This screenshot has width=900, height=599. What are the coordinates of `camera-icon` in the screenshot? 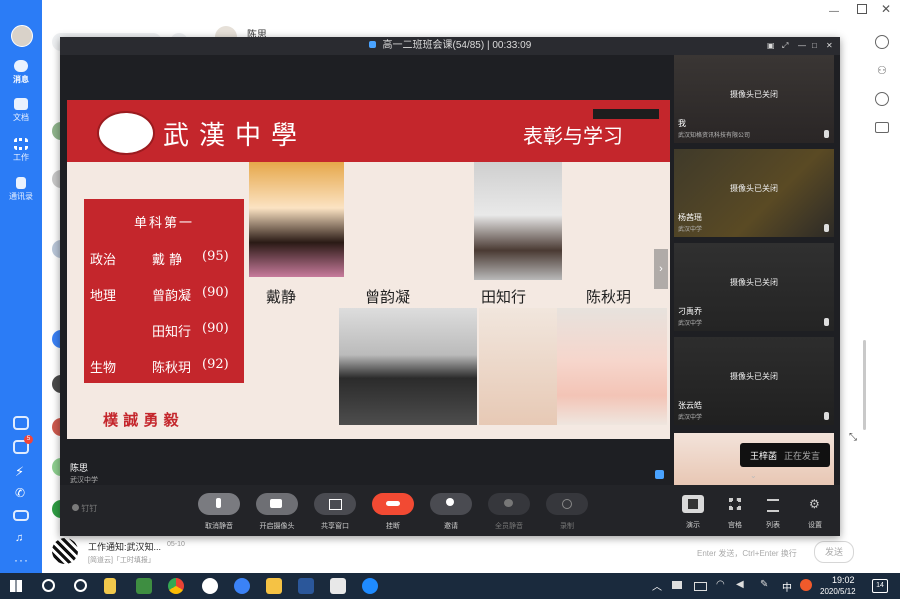 It's located at (276, 503).